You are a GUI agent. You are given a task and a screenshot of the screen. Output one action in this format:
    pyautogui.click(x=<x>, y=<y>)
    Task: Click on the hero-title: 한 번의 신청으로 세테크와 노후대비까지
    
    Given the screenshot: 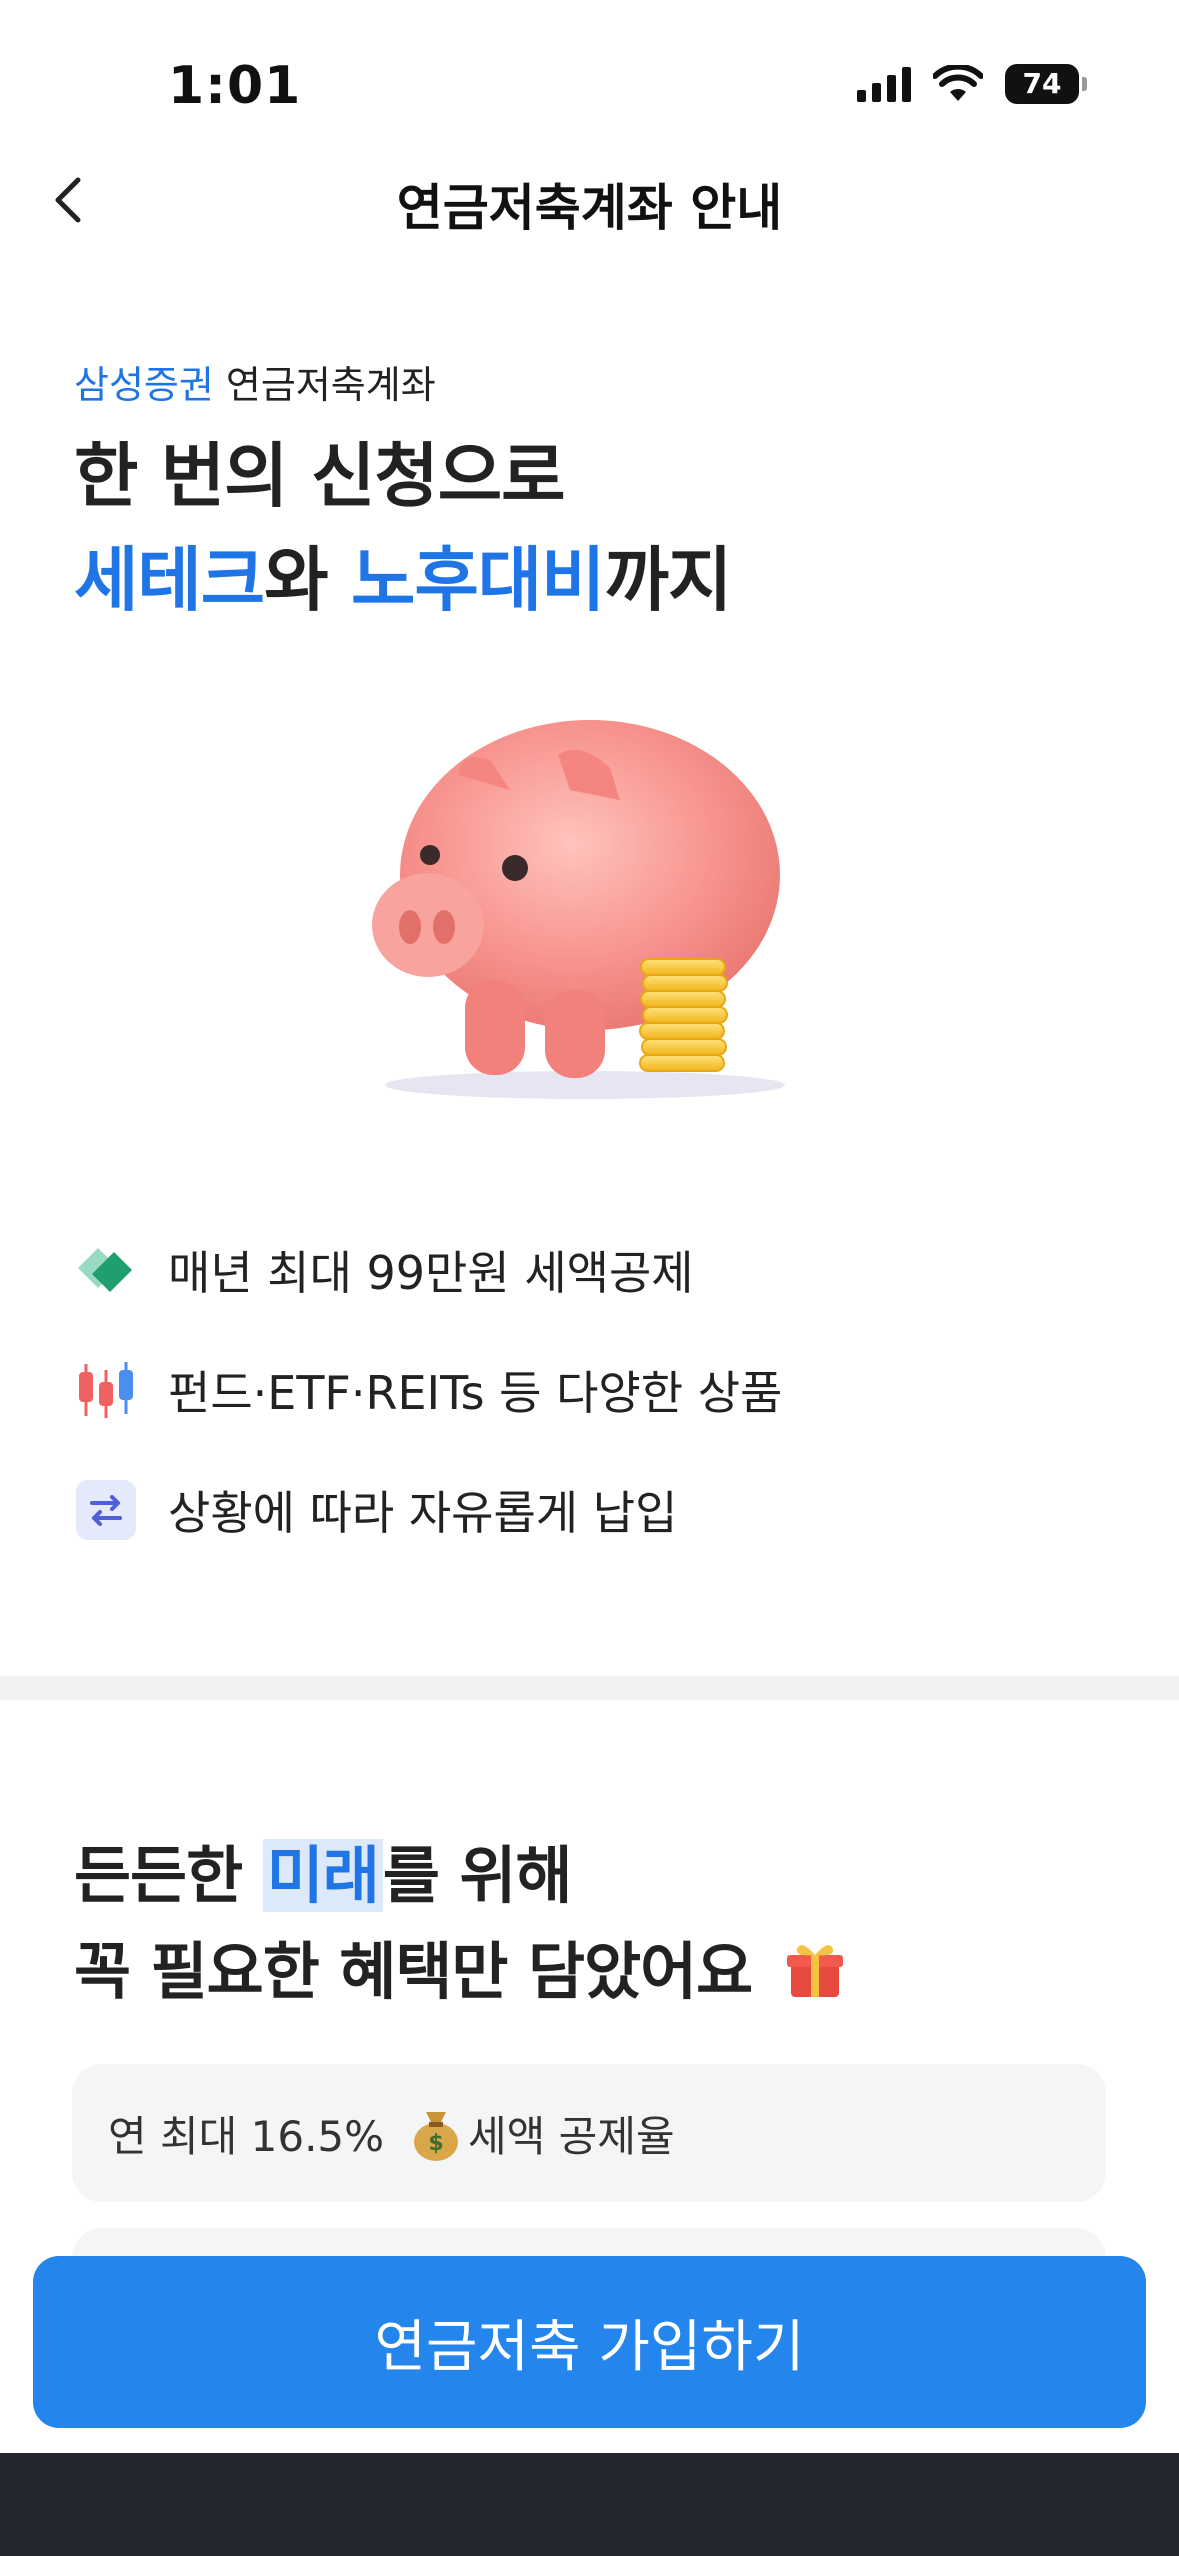 What is the action you would take?
    pyautogui.click(x=403, y=528)
    